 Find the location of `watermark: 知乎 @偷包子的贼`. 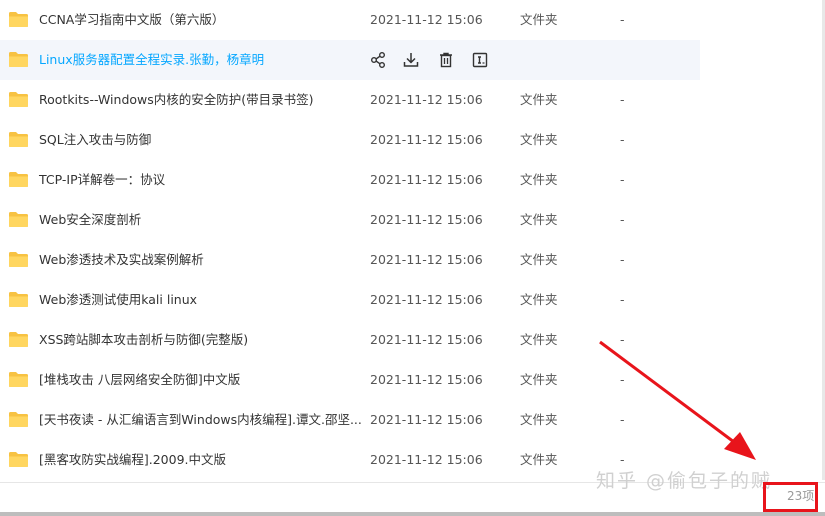

watermark: 知乎 @偷包子的贼 is located at coordinates (684, 481).